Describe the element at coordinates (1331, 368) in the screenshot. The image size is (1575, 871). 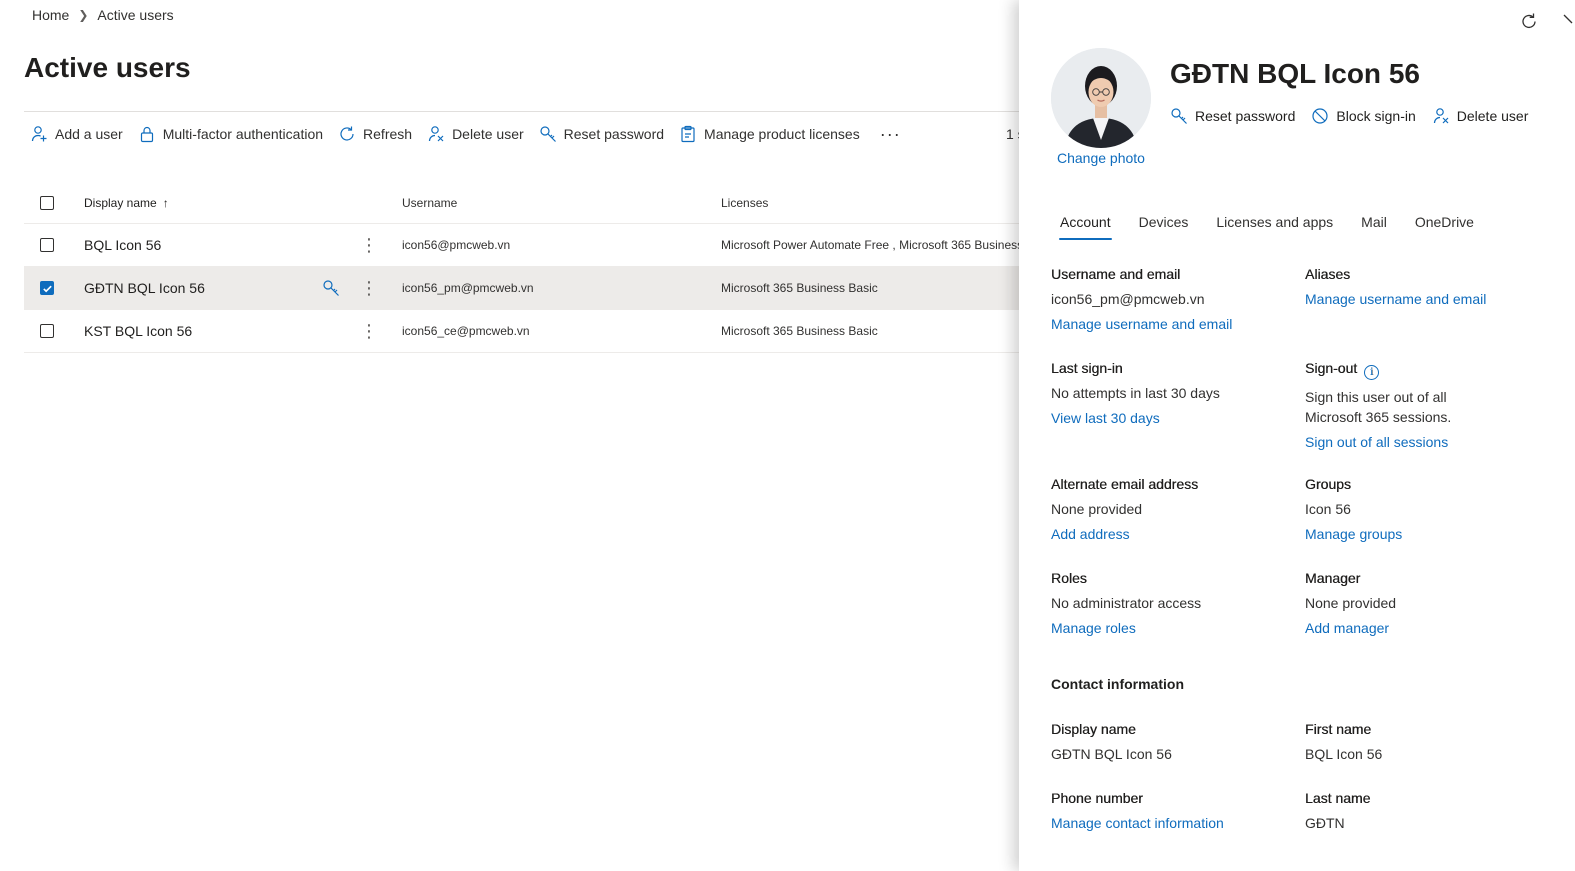
I see `signout-label: Sign-out` at that location.